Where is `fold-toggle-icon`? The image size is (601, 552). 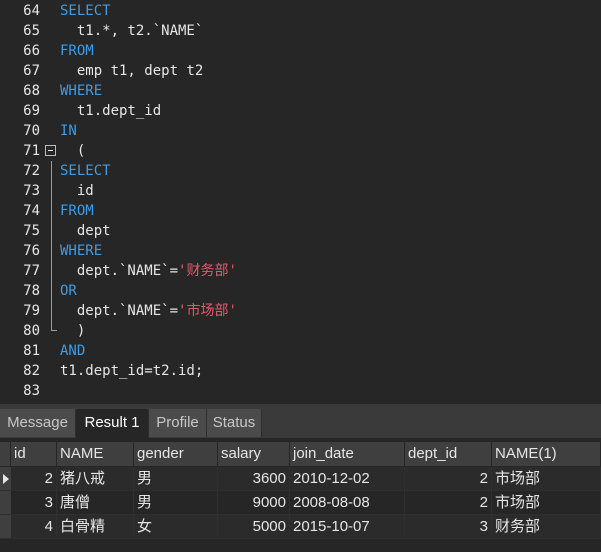 fold-toggle-icon is located at coordinates (50, 150).